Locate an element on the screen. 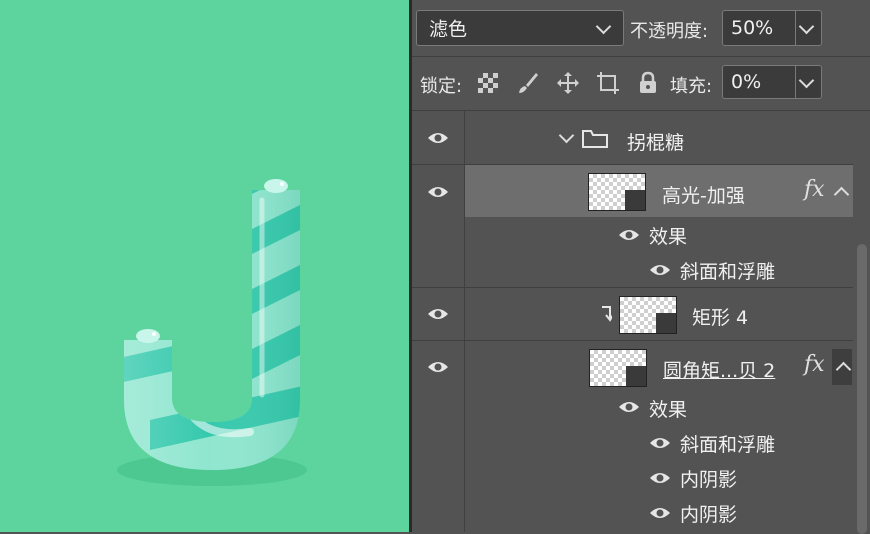 The width and height of the screenshot is (870, 534). opacity-label: 不透明度: is located at coordinates (669, 31).